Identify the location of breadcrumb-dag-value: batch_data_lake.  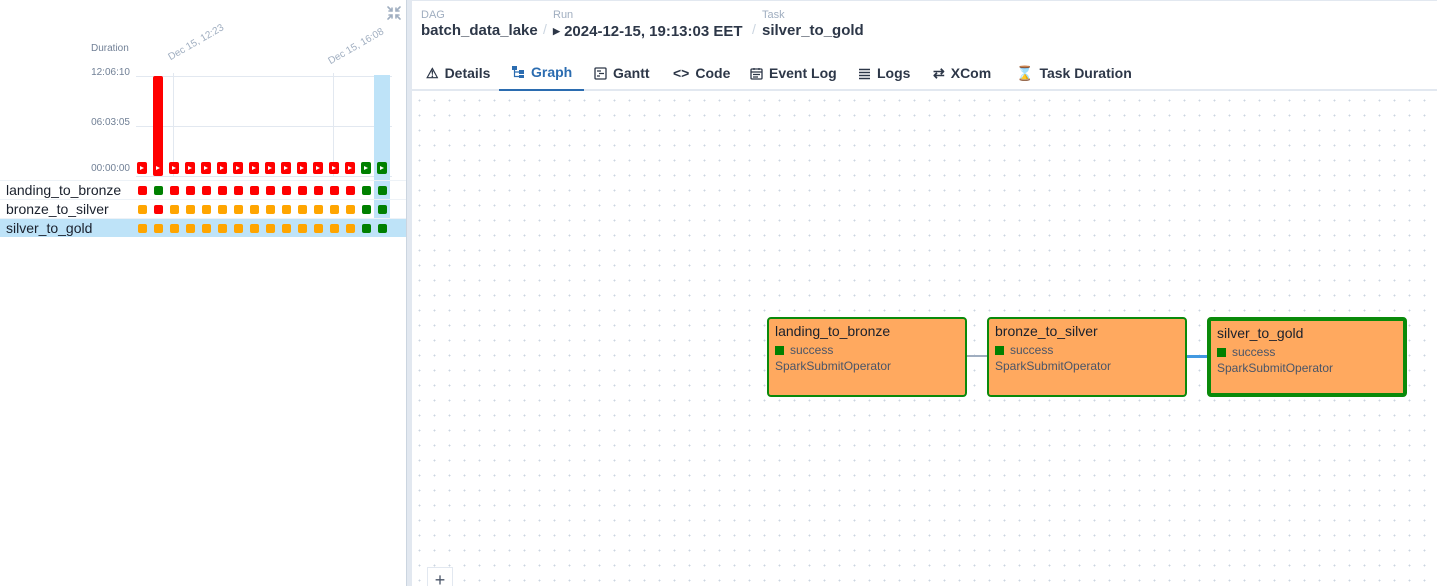
(479, 30).